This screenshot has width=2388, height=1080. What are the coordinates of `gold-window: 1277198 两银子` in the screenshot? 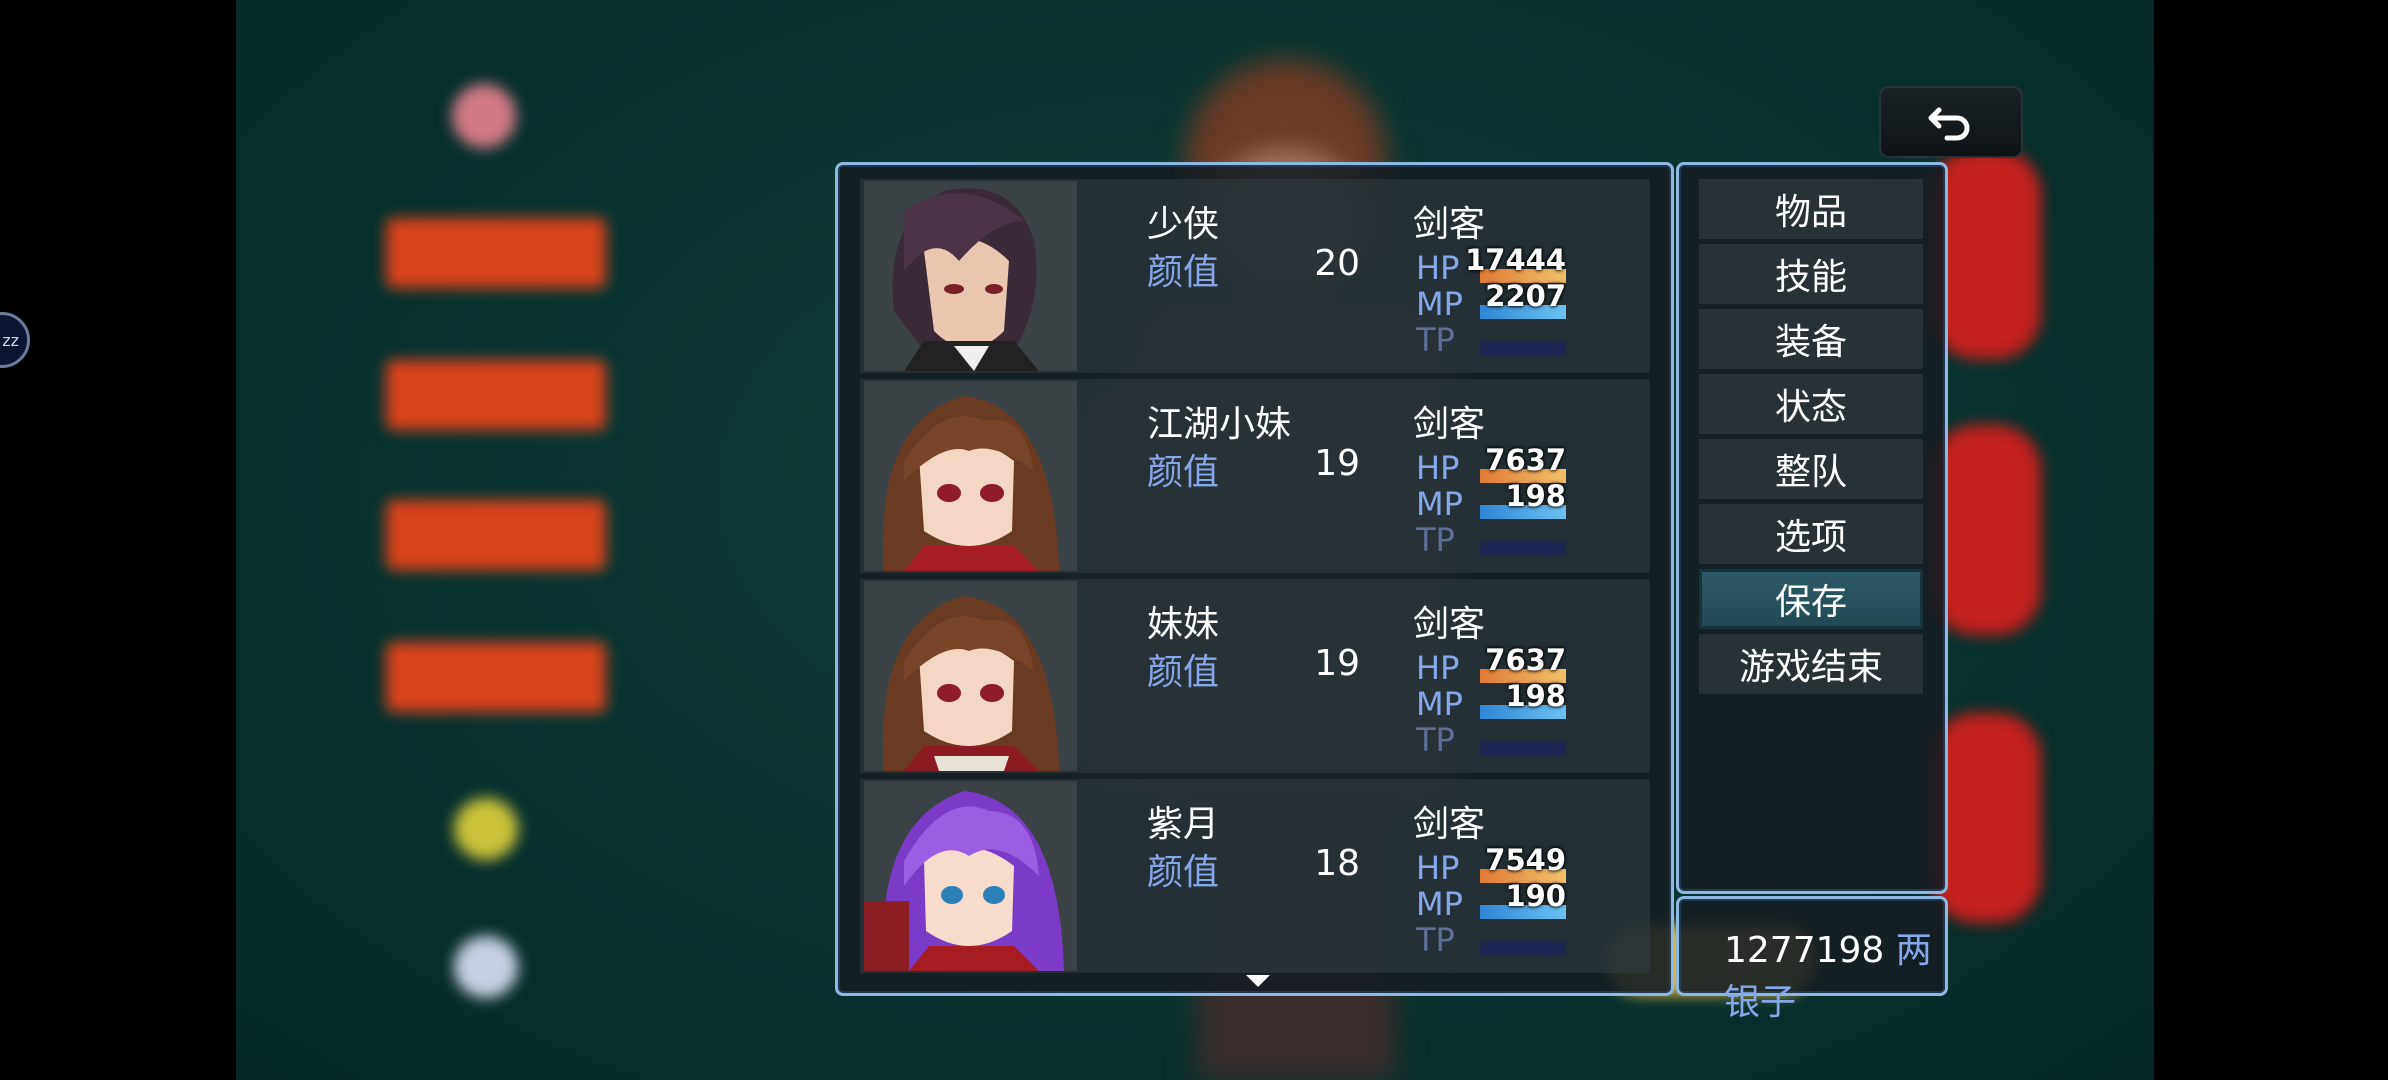 It's located at (1812, 959).